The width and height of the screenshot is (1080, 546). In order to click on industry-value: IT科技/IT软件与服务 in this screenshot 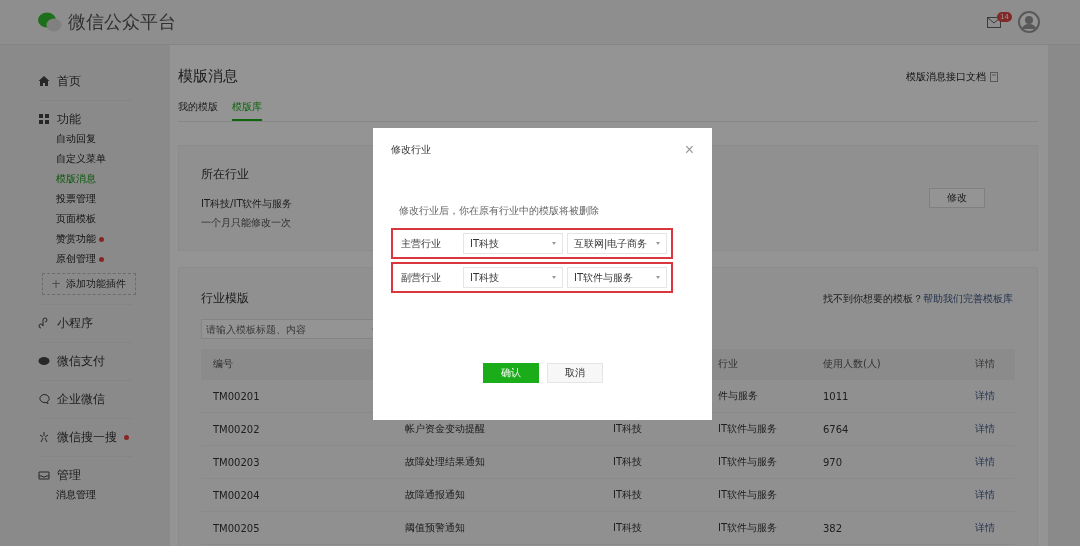, I will do `click(247, 204)`.